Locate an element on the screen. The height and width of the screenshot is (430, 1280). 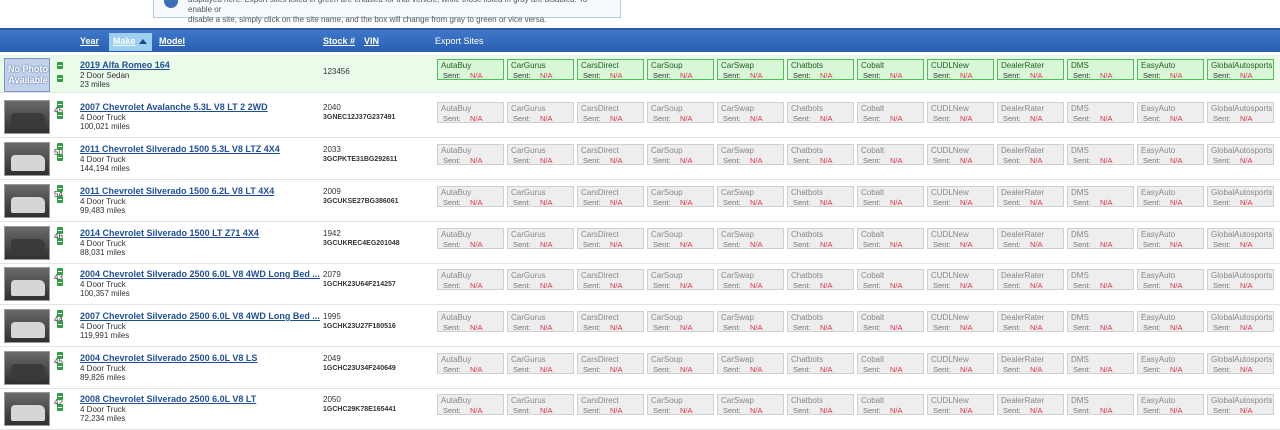
vehicle-photo: No Photo Available is located at coordinates (27, 75).